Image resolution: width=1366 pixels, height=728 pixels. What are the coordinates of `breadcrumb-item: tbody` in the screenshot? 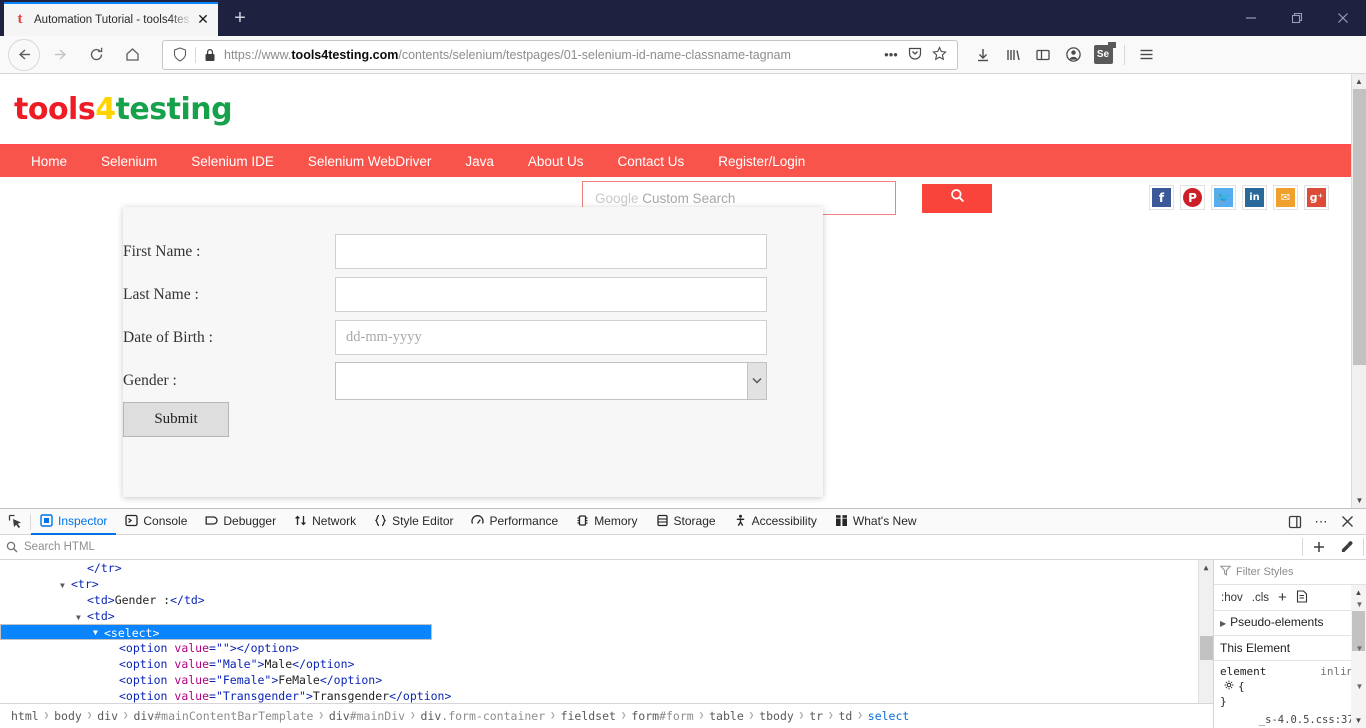 It's located at (776, 716).